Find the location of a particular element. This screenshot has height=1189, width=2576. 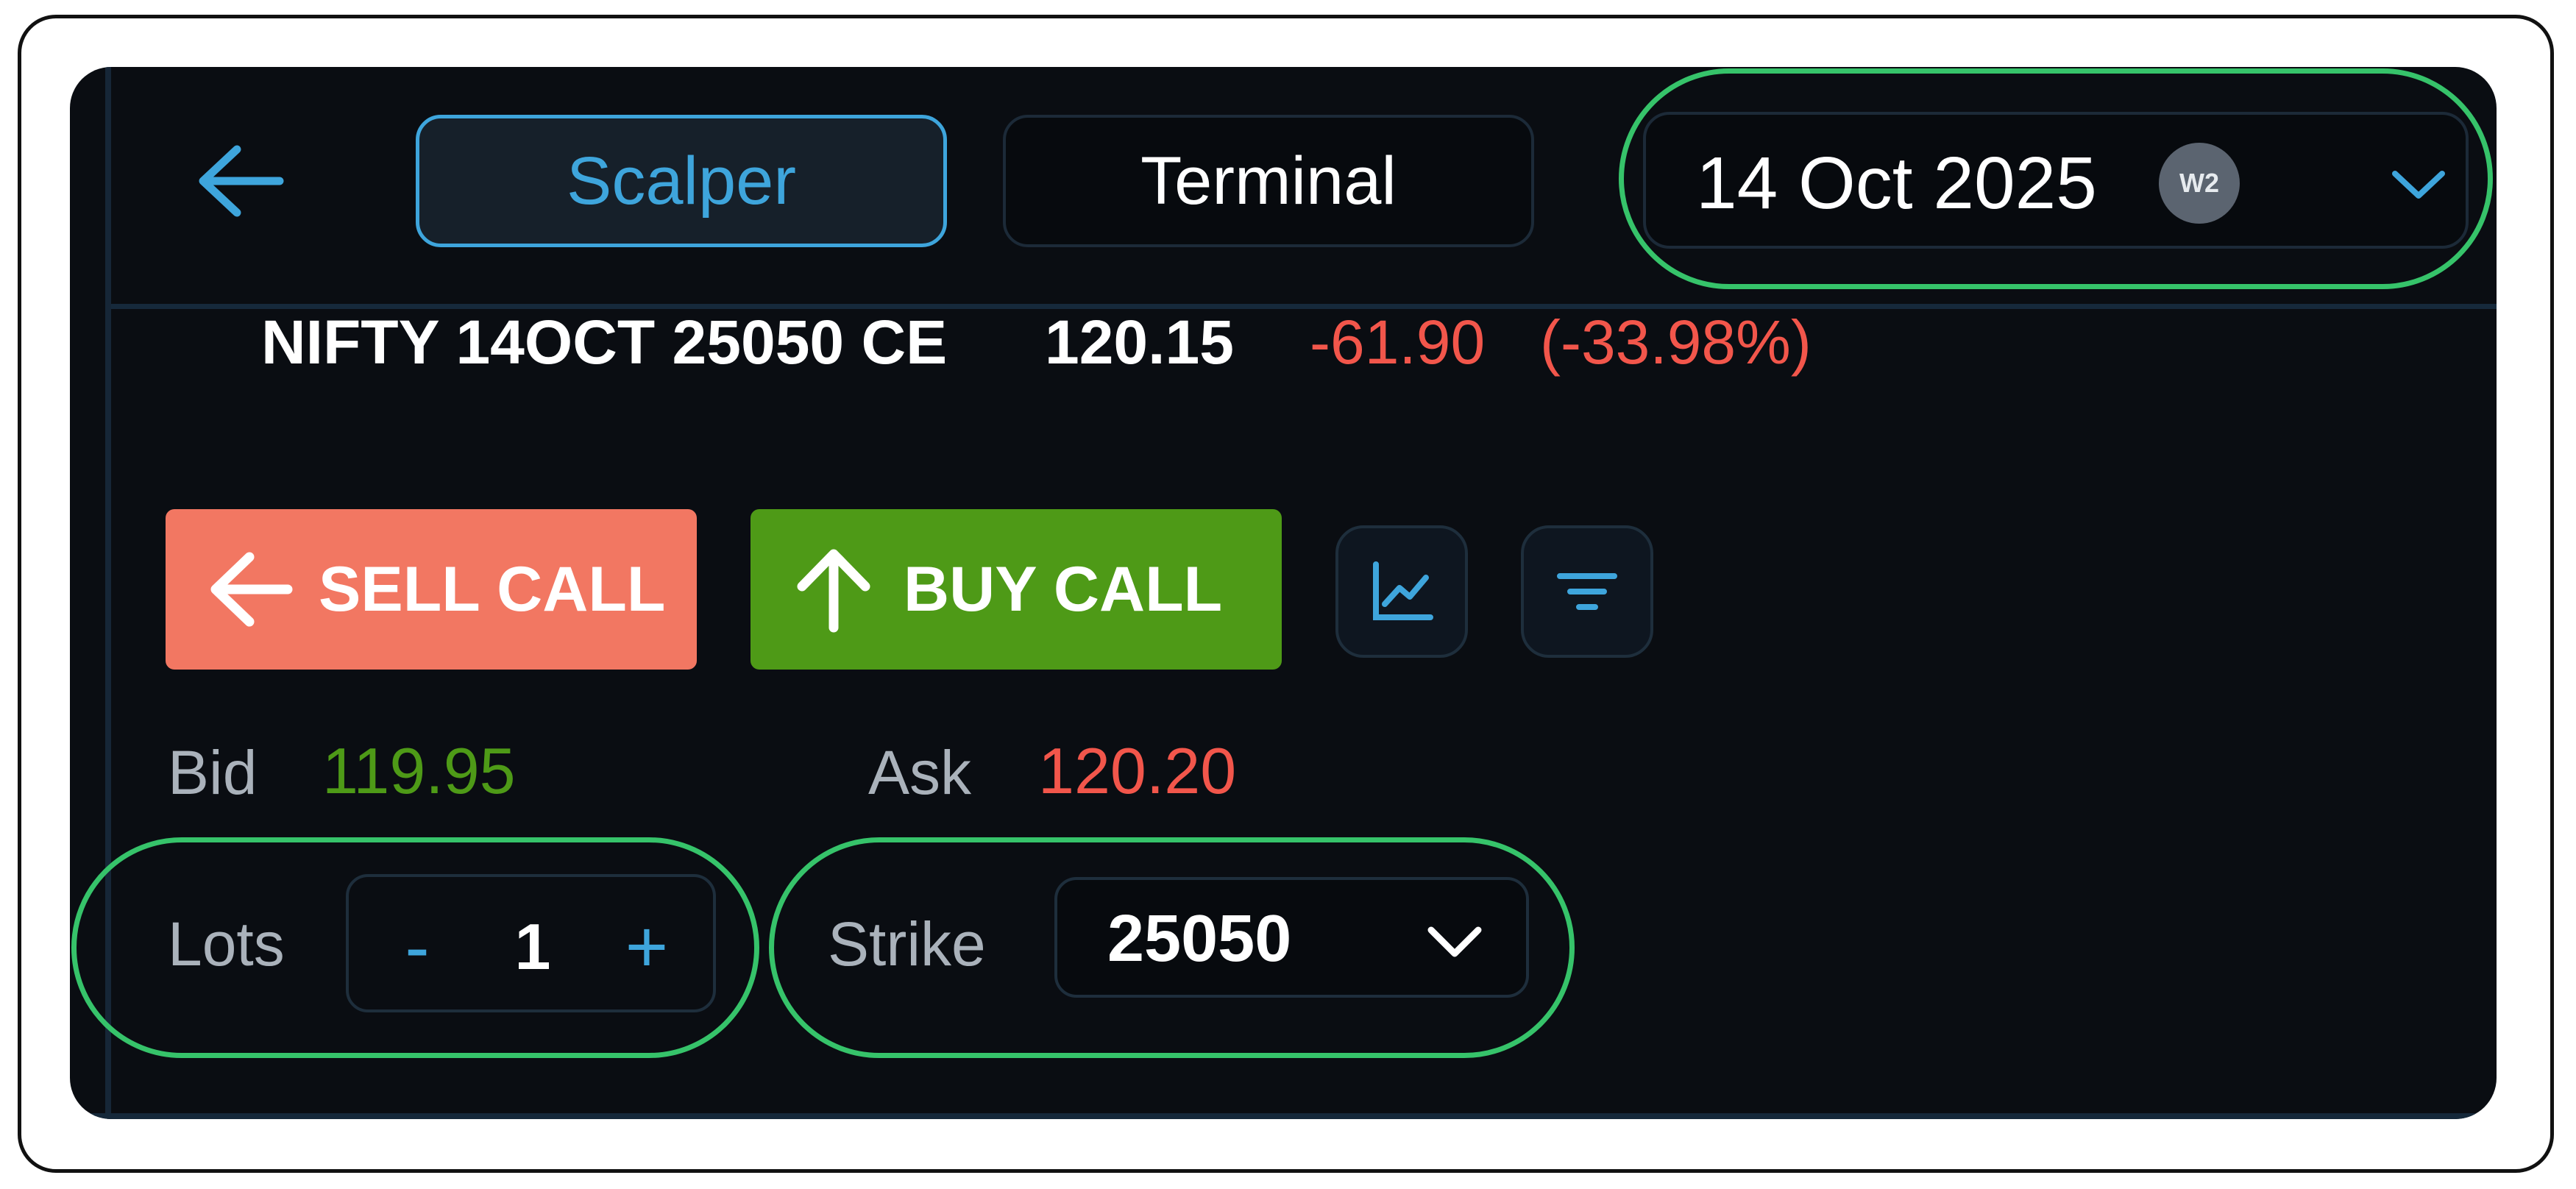

chart-button is located at coordinates (1401, 592).